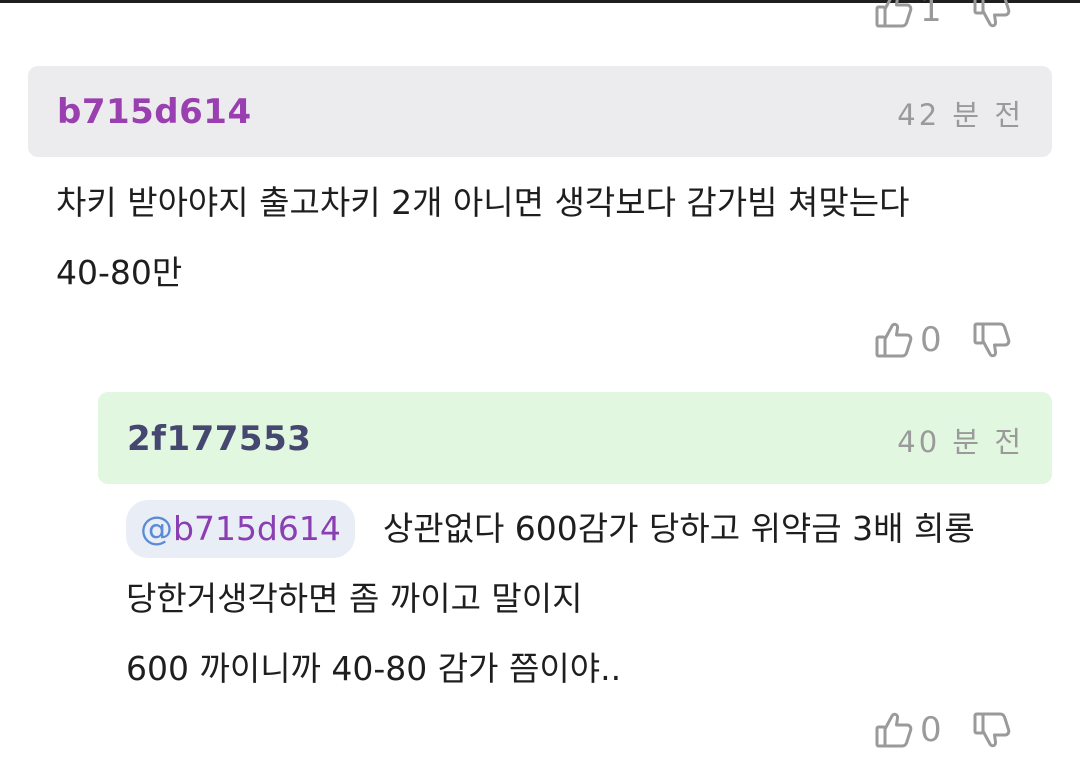  What do you see at coordinates (575, 438) in the screenshot?
I see `reply-header: 2f177553 40 분 전` at bounding box center [575, 438].